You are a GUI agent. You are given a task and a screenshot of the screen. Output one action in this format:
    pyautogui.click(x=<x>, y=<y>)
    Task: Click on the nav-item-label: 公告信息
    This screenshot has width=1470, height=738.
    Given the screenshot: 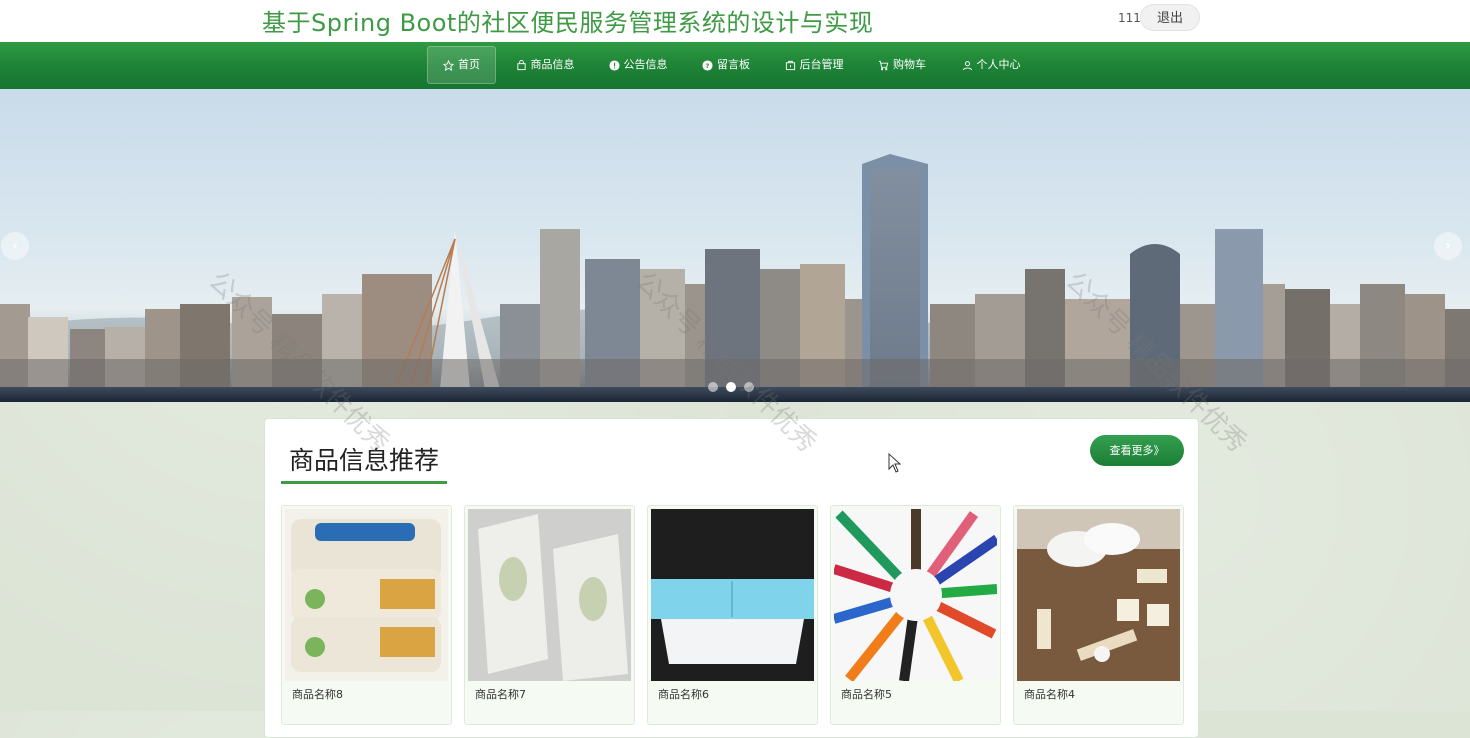 What is the action you would take?
    pyautogui.click(x=645, y=64)
    